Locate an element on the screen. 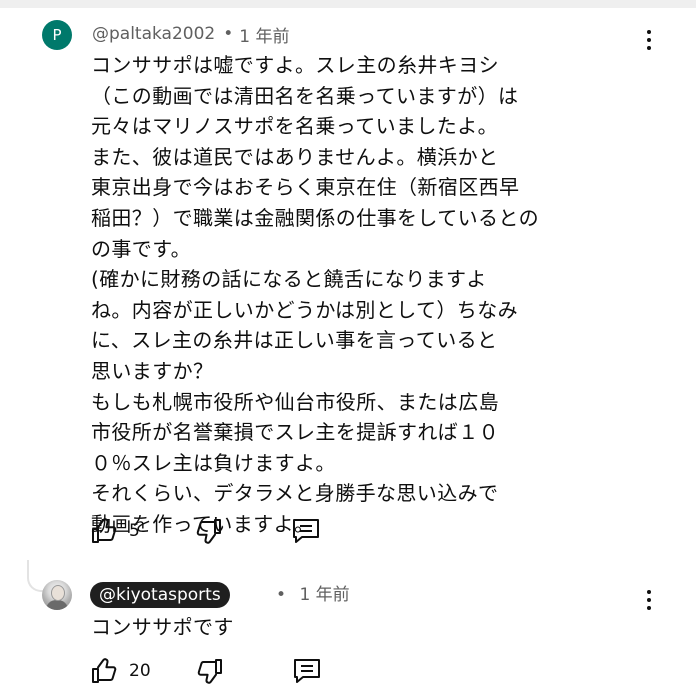  comment-line: ０％スレ主は負けますよ。 is located at coordinates (213, 462).